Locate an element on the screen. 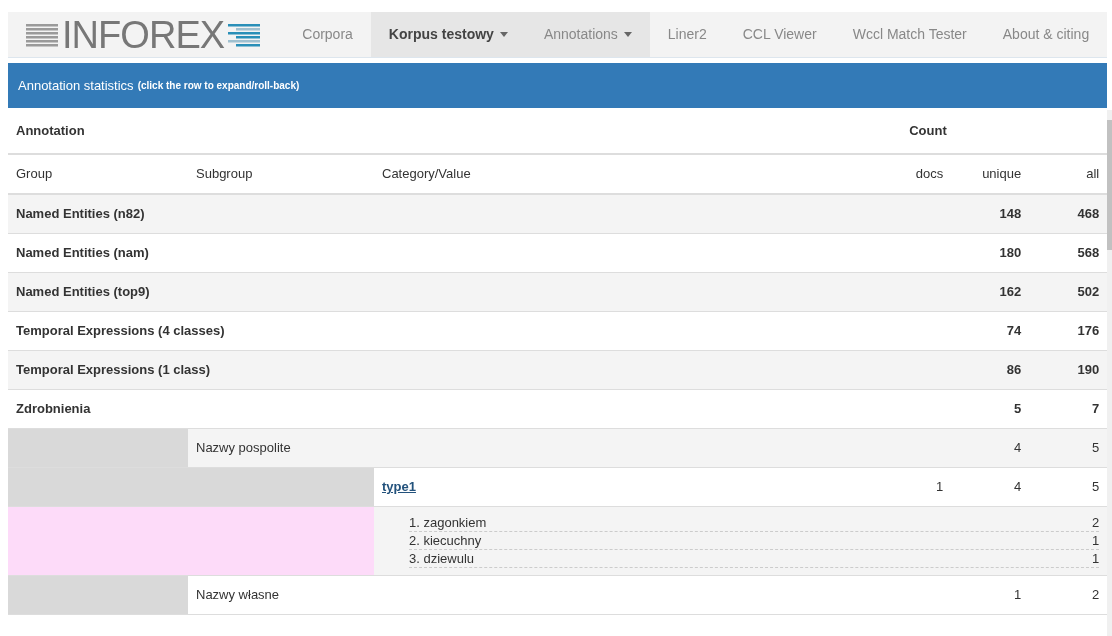 This screenshot has height=636, width=1112. table-cell-text: 568 is located at coordinates (1088, 253).